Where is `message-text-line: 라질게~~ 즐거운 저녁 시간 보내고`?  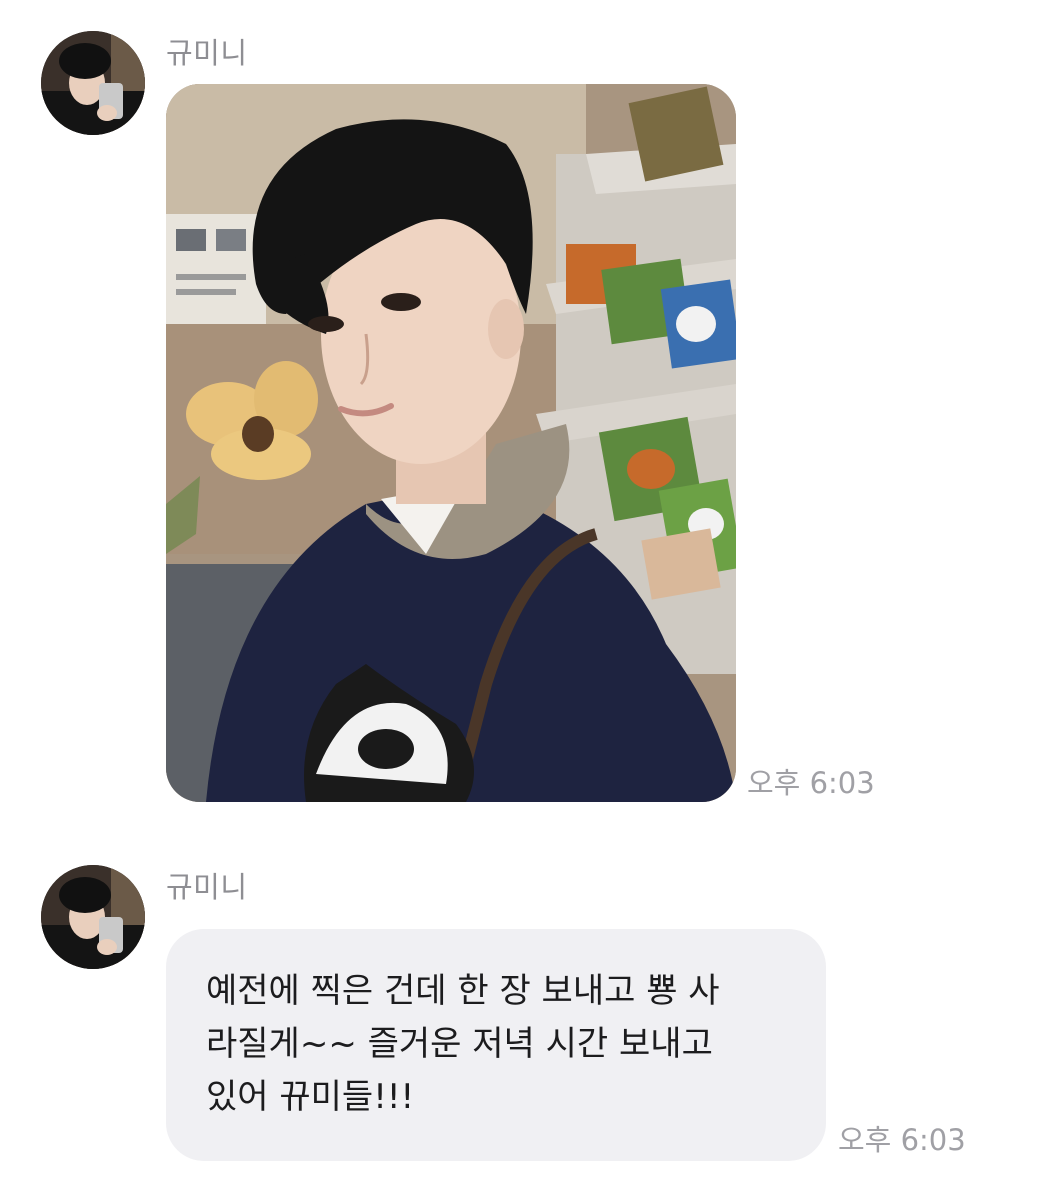
message-text-line: 라질게~~ 즐거운 저녁 시간 보내고 is located at coordinates (459, 1044).